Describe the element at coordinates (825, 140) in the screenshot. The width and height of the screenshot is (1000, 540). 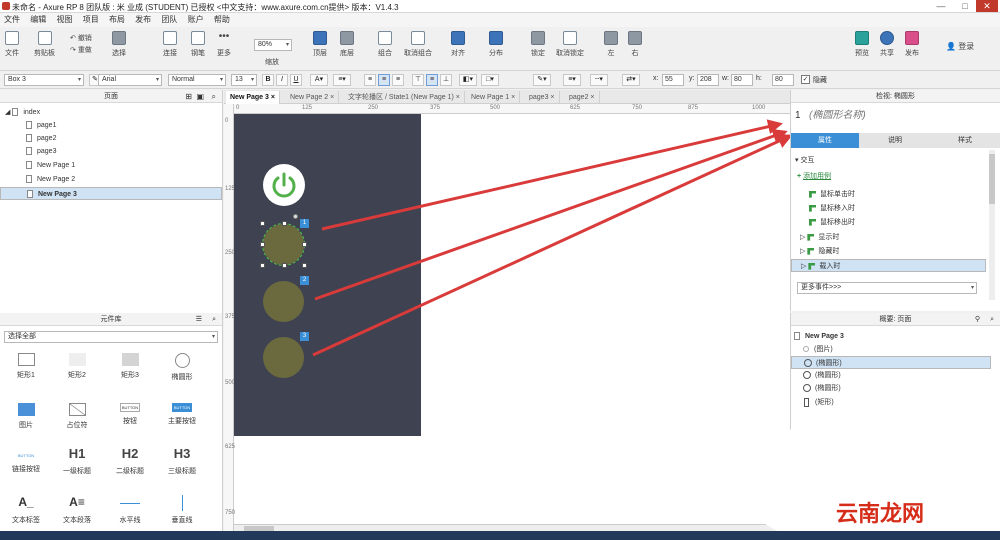
I see `tab-properties: 属性` at that location.